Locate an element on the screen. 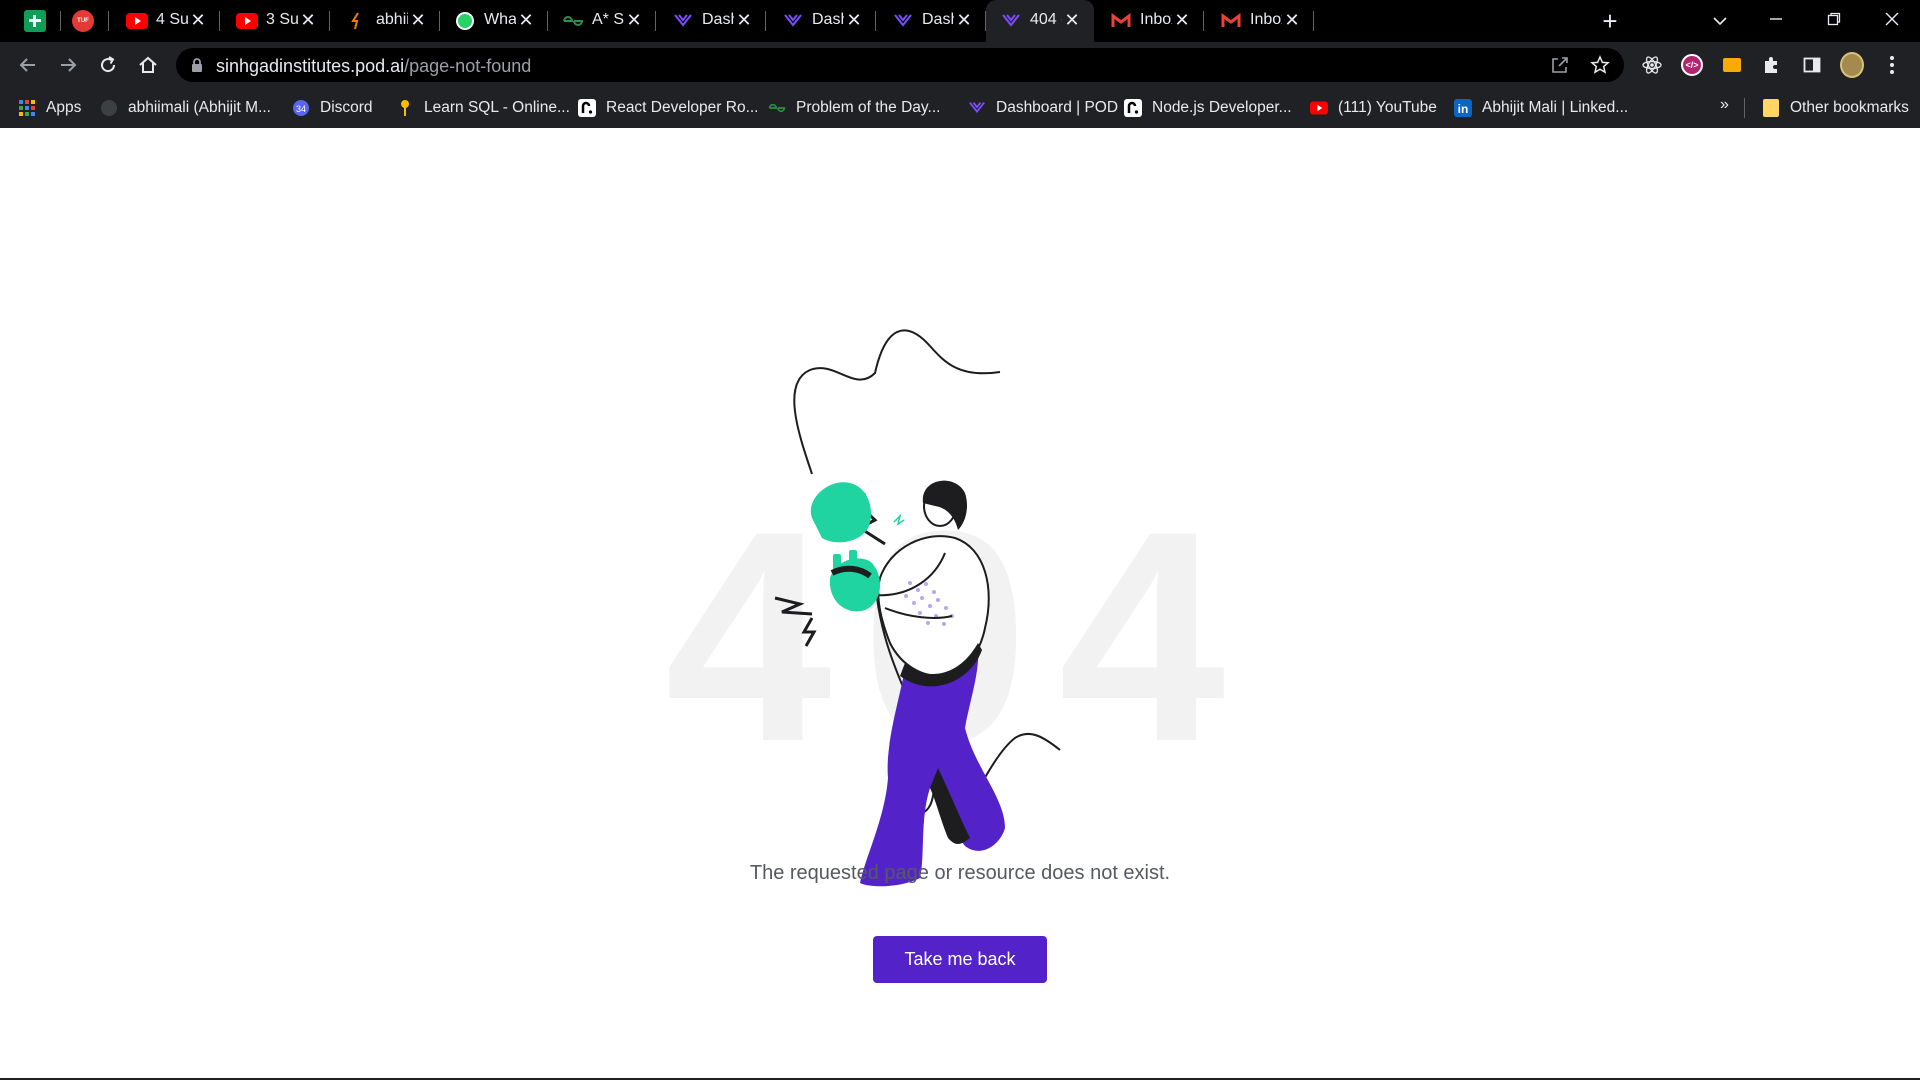 This screenshot has width=1920, height=1080. tab-title: abhiima is located at coordinates (392, 19).